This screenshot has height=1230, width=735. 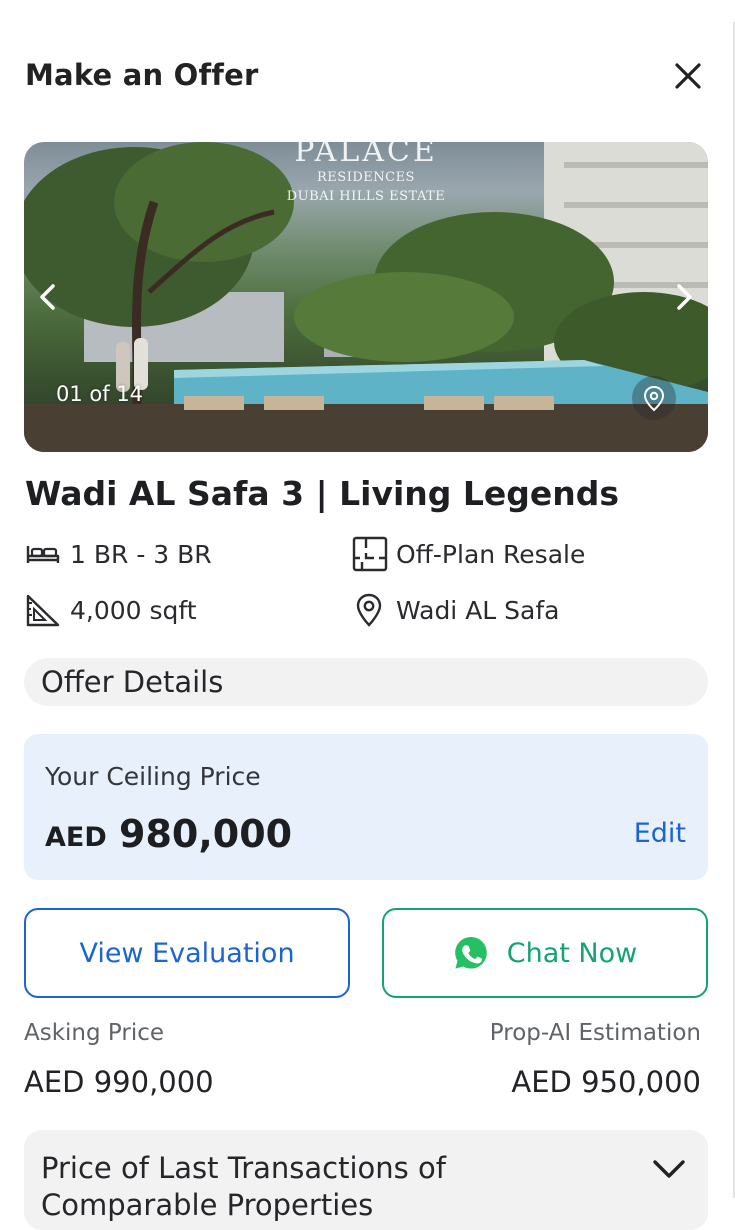 I want to click on set-square-icon, so click(x=43, y=610).